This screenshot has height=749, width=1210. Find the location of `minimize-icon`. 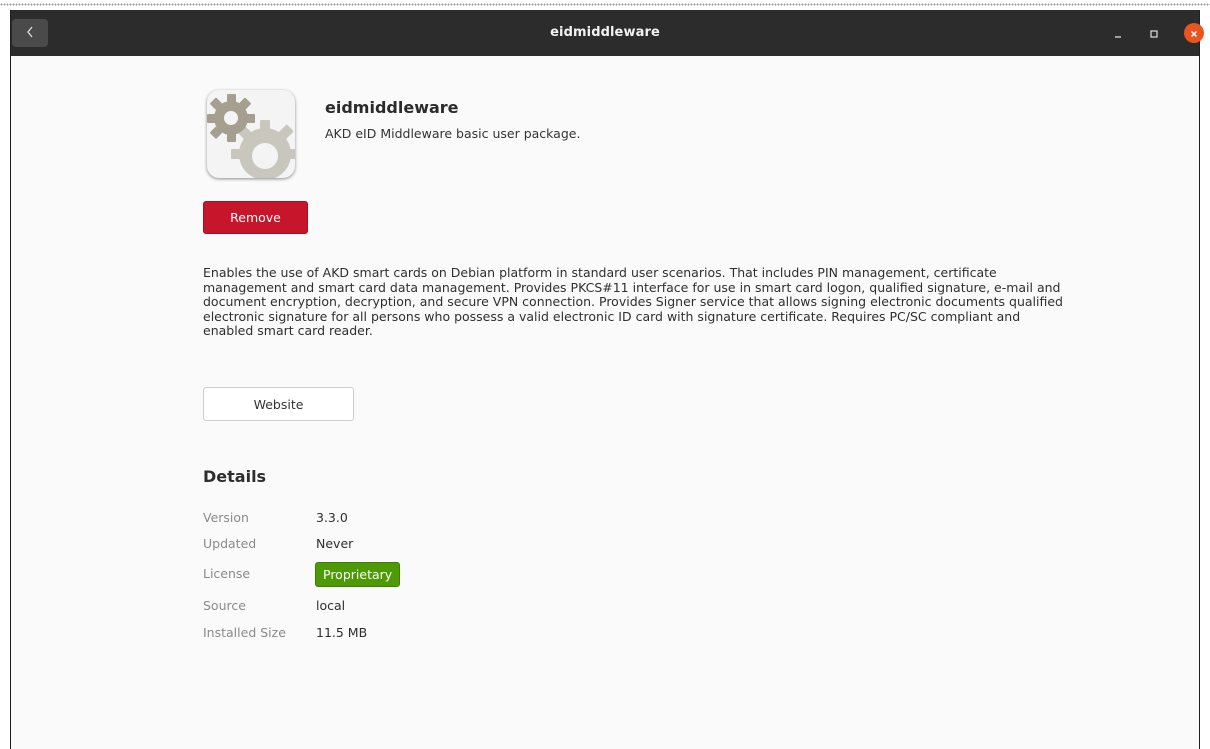

minimize-icon is located at coordinates (1118, 33).